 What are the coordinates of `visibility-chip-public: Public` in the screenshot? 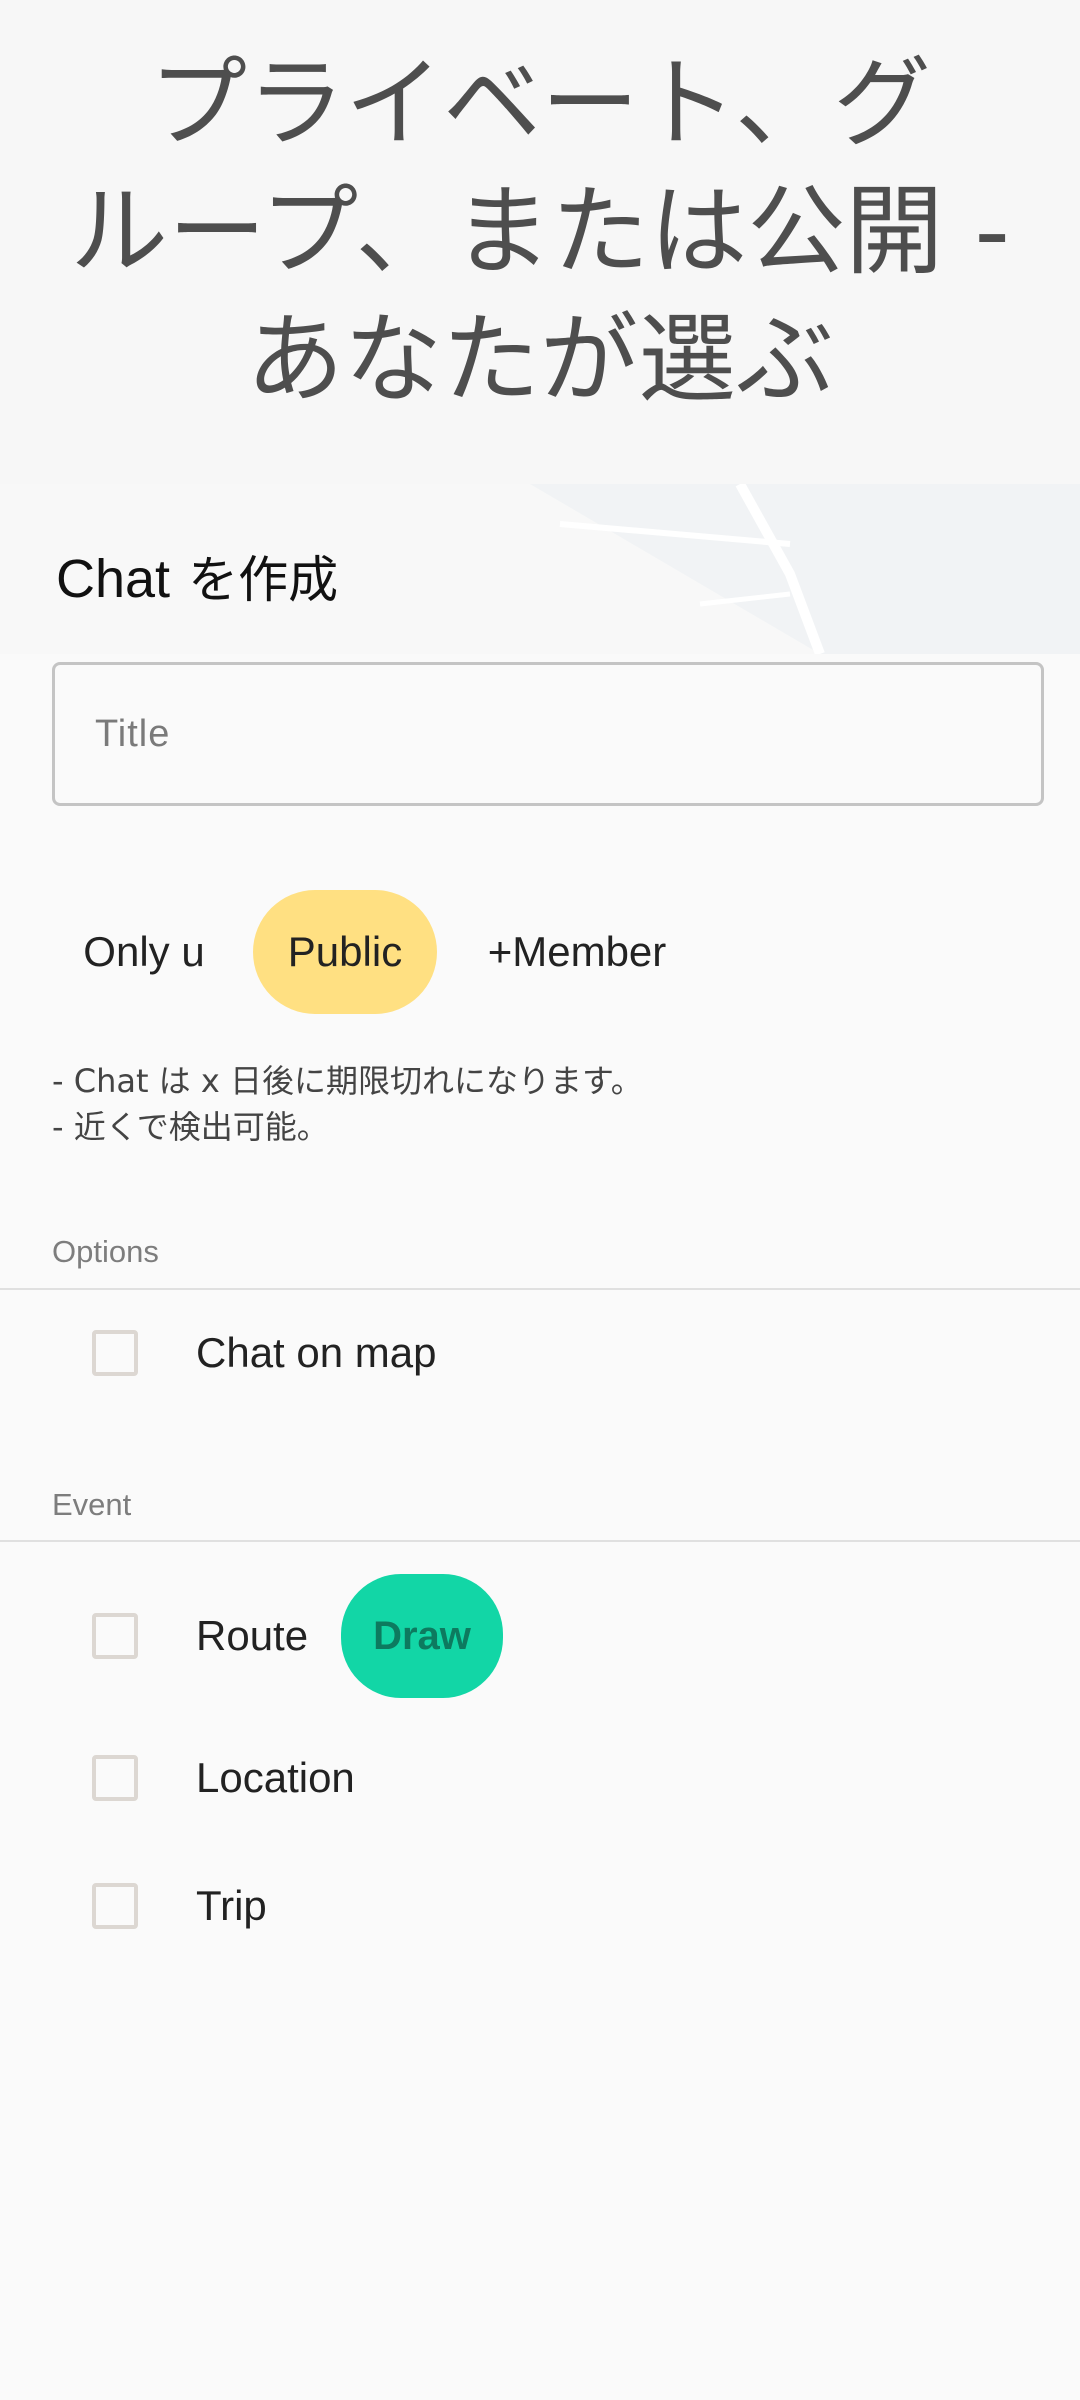 It's located at (345, 952).